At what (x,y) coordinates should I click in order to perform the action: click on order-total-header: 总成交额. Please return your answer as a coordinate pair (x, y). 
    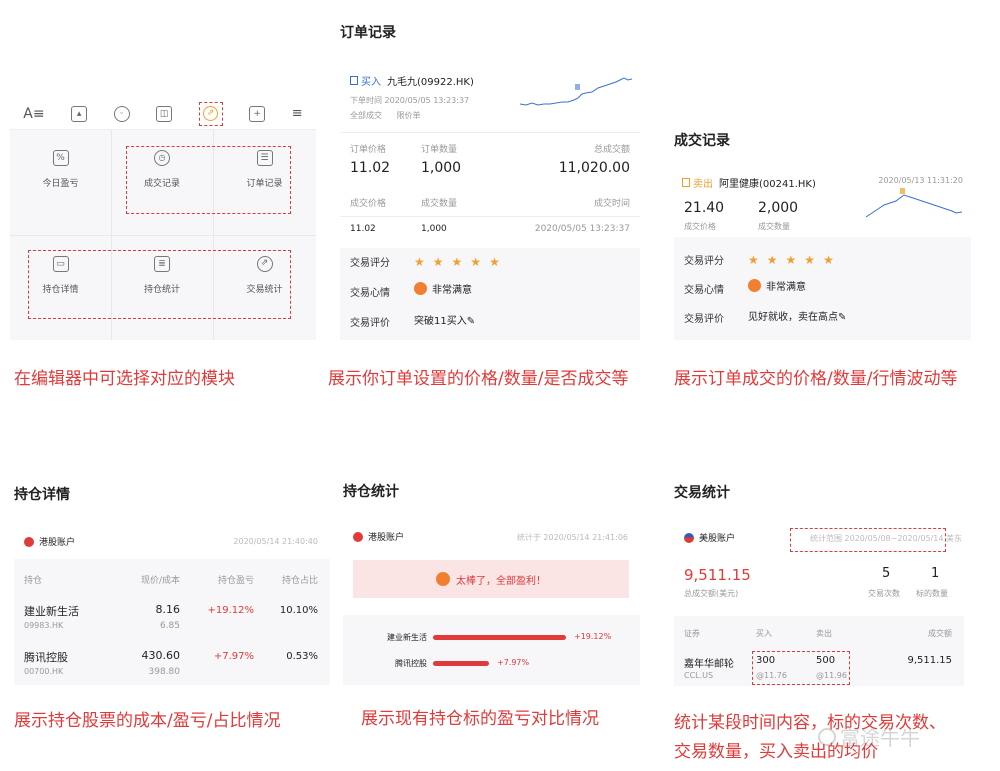
    Looking at the image, I should click on (611, 150).